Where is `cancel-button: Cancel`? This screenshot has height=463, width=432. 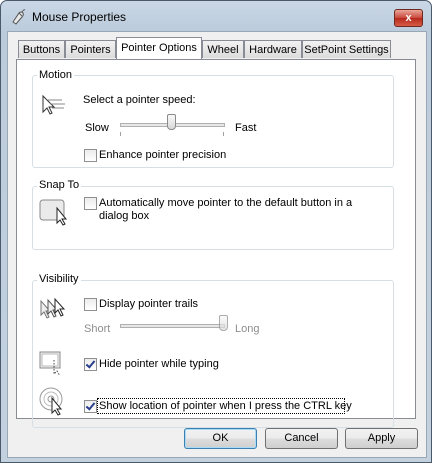 cancel-button: Cancel is located at coordinates (301, 438).